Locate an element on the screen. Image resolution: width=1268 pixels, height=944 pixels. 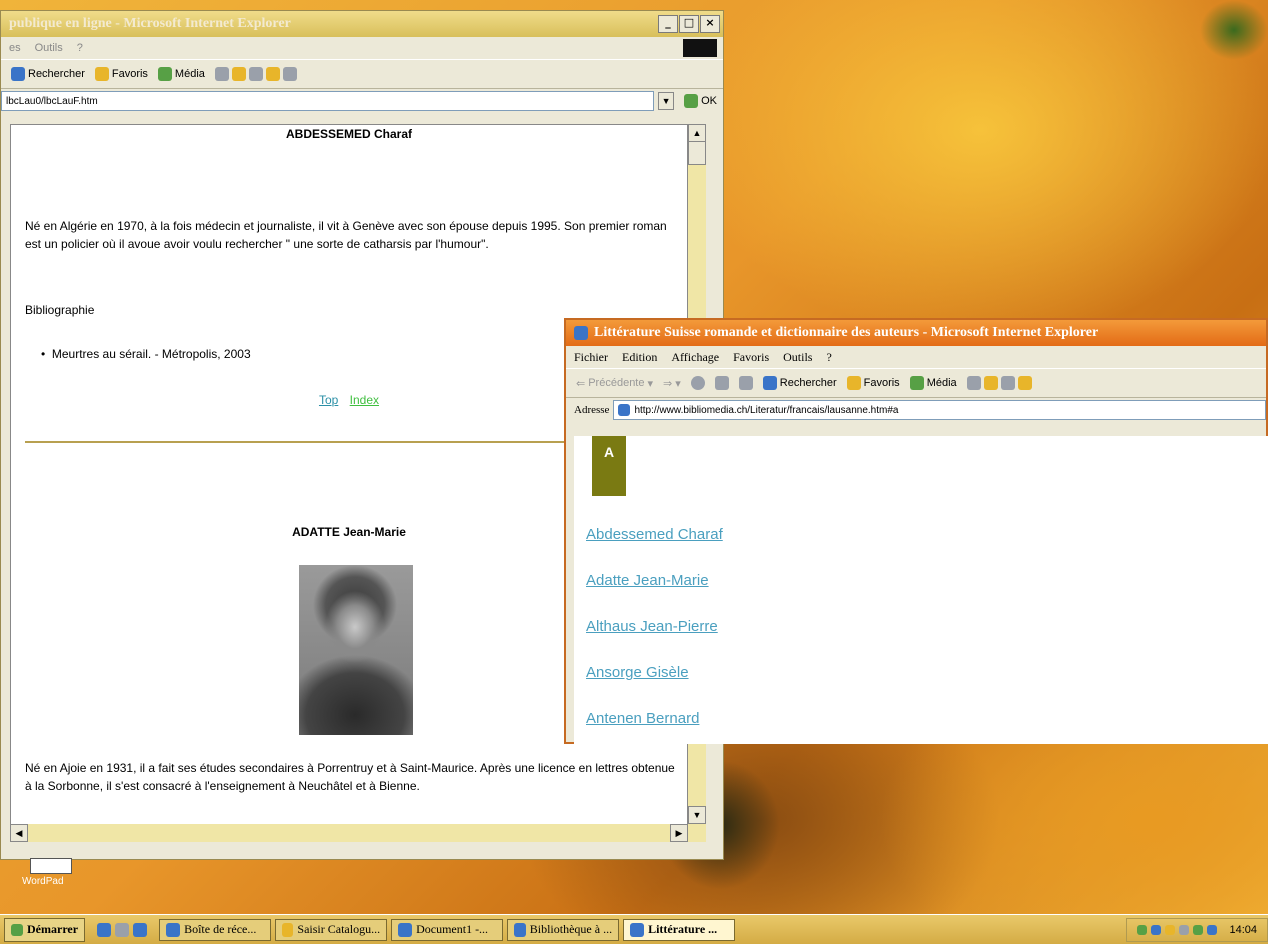
media-icon is located at coordinates (916, 383).